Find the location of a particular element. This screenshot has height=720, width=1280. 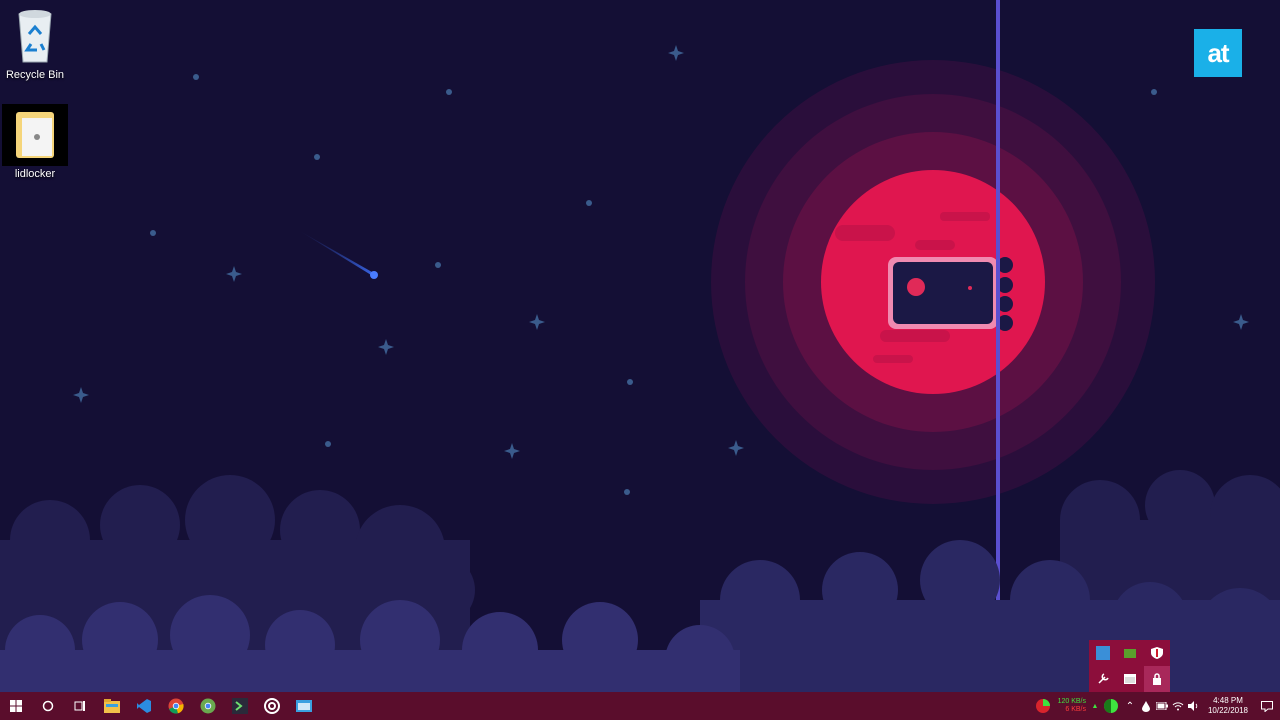

taskbar: 120 KB/s 6 KB/s ▲ ⌃ 4:48 PM 10/22/2018 is located at coordinates (640, 706).